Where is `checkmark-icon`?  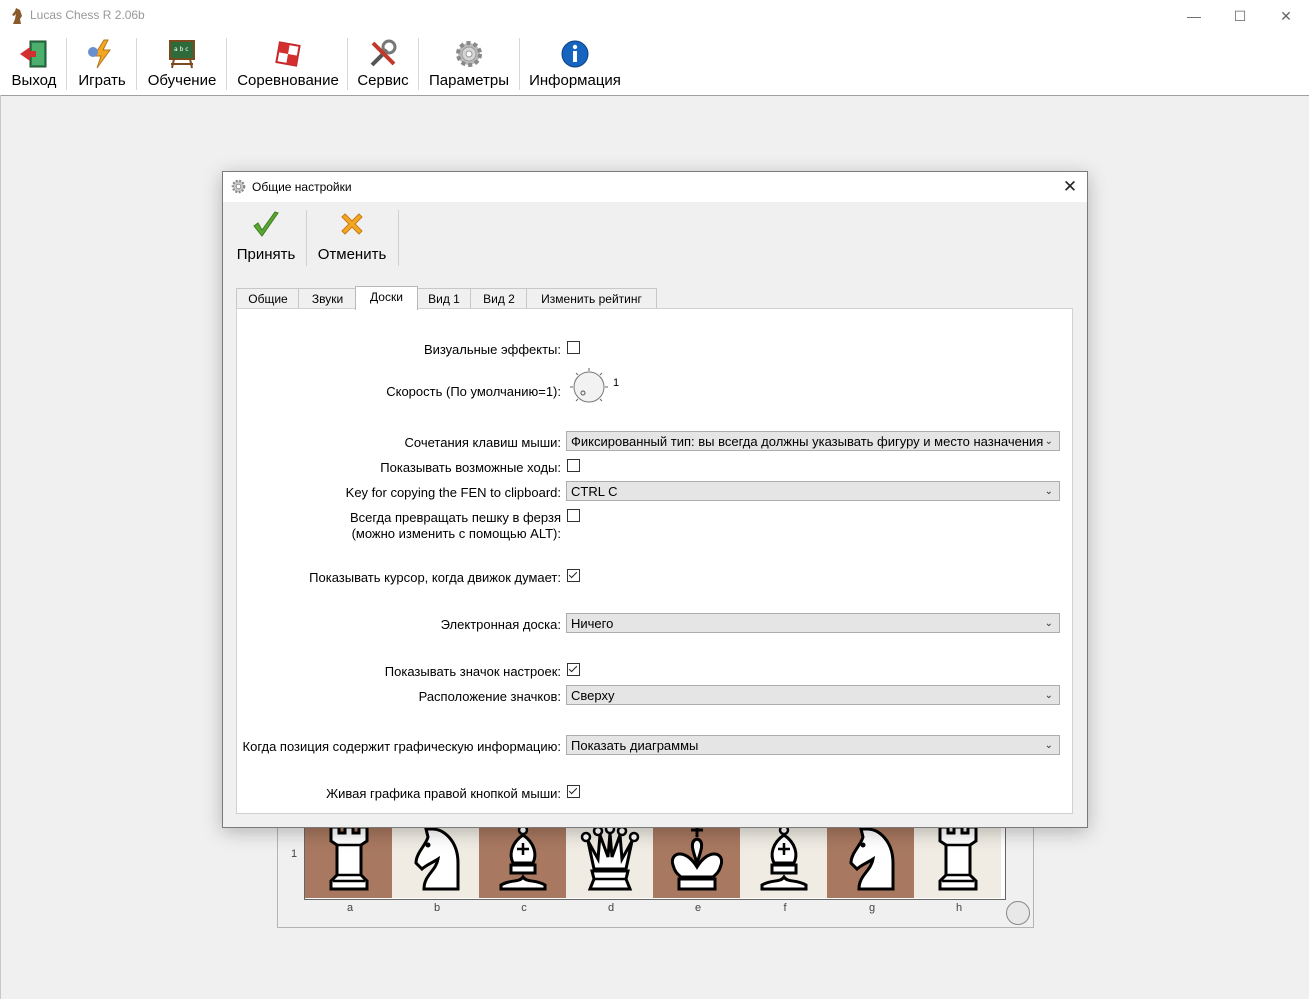 checkmark-icon is located at coordinates (266, 224).